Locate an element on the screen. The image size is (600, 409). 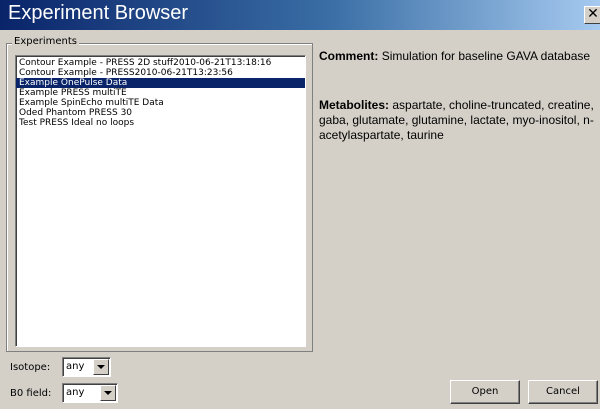
window-title: Experiment Browser is located at coordinates (98, 13).